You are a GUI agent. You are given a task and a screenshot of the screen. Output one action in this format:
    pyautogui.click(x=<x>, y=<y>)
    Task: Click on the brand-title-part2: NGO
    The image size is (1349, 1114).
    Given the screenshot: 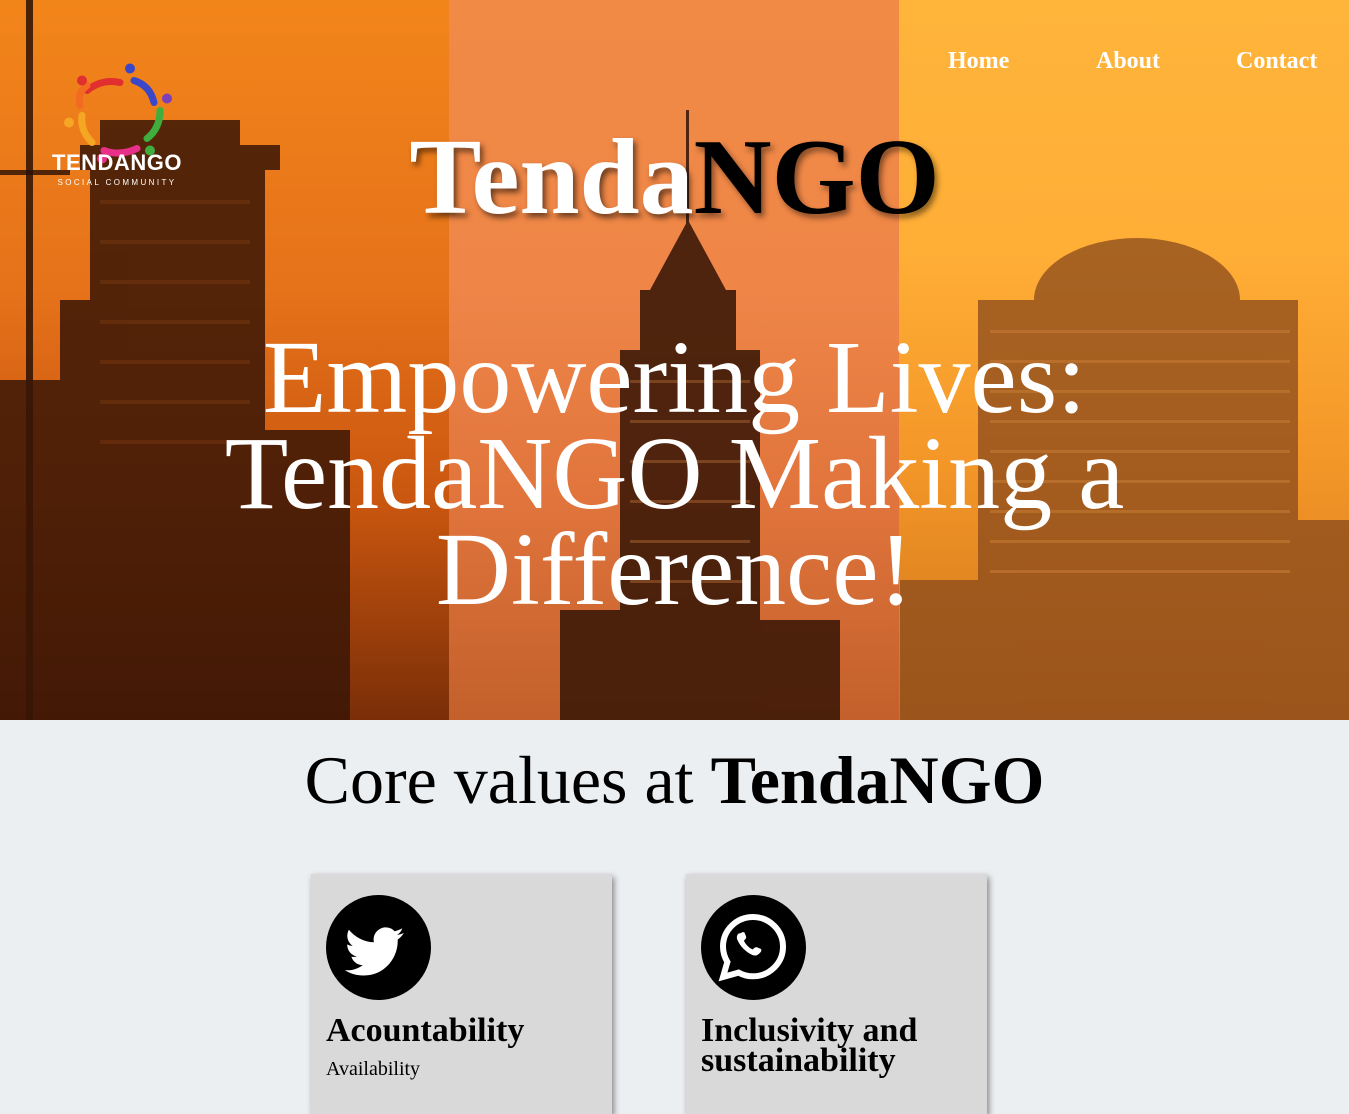 What is the action you would take?
    pyautogui.click(x=816, y=177)
    